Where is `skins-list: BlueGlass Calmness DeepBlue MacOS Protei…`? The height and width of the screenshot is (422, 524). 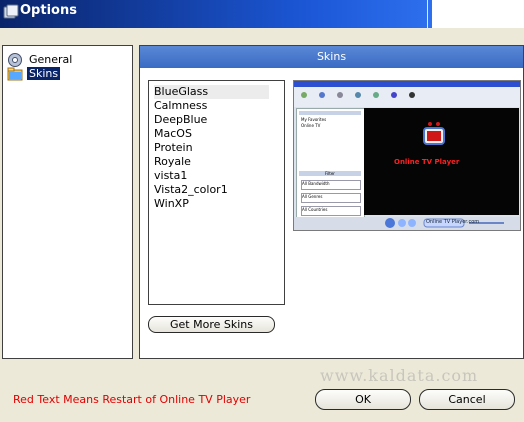
skins-list: BlueGlass Calmness DeepBlue MacOS Protei… is located at coordinates (216, 192).